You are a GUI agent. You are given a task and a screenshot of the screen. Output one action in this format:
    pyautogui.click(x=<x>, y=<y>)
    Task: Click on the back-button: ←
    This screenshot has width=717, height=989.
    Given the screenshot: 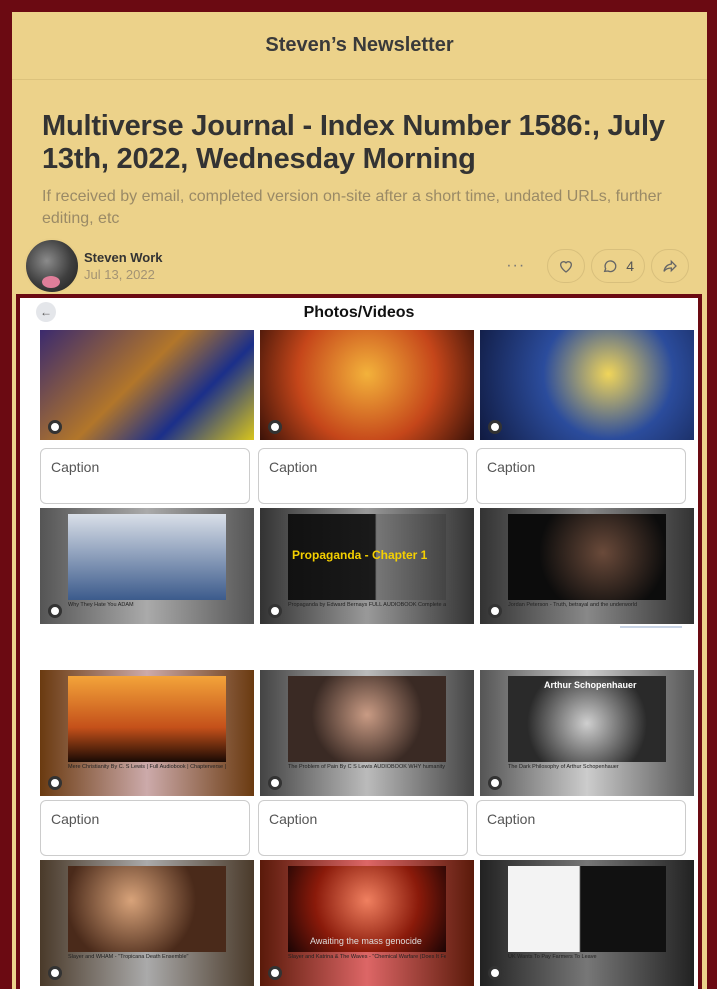 What is the action you would take?
    pyautogui.click(x=46, y=312)
    